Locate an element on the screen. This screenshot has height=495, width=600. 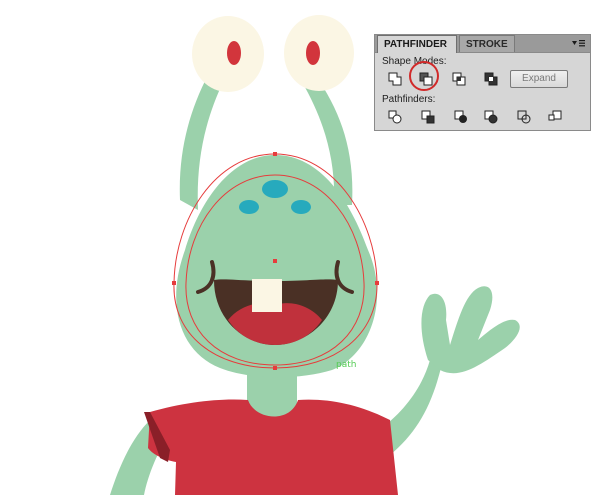
panel-menu-icon is located at coordinates (578, 43).